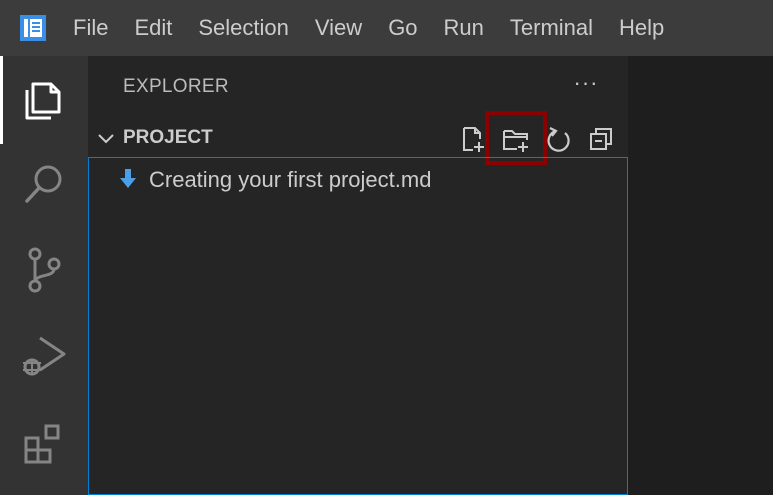  I want to click on source-control-icon, so click(44, 270).